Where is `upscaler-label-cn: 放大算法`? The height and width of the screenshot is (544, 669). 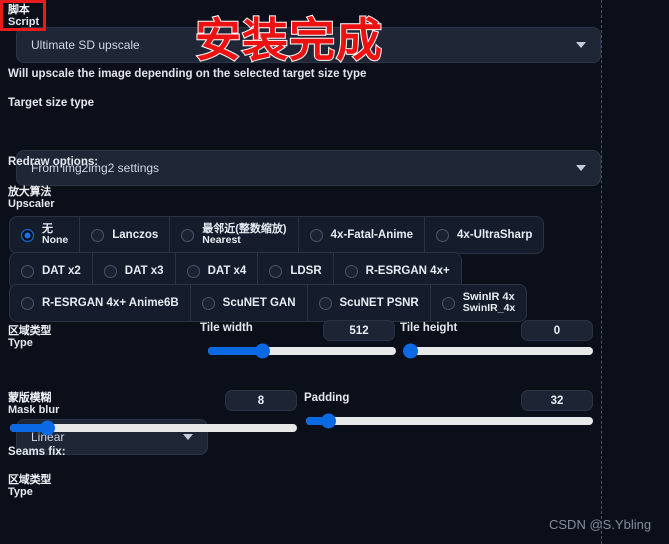 upscaler-label-cn: 放大算法 is located at coordinates (30, 192).